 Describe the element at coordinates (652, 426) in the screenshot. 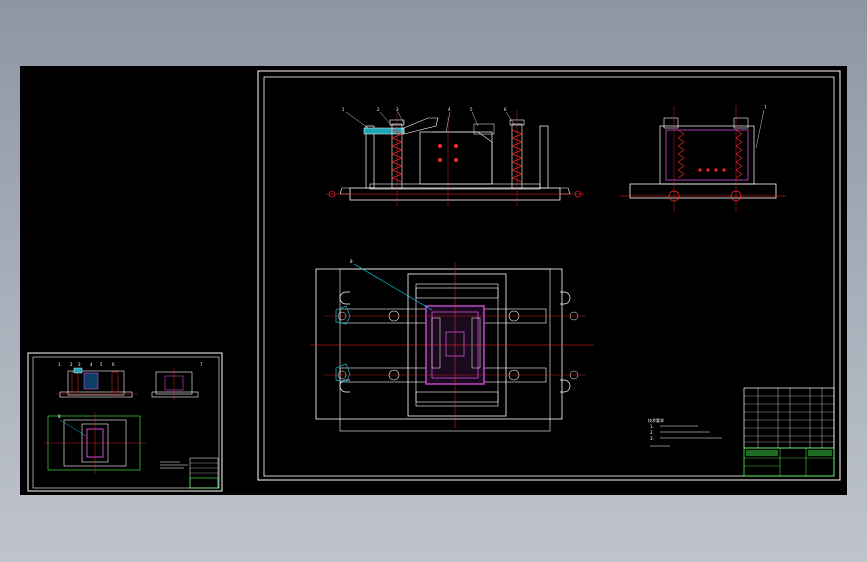

I see `svg-text: 1.` at that location.